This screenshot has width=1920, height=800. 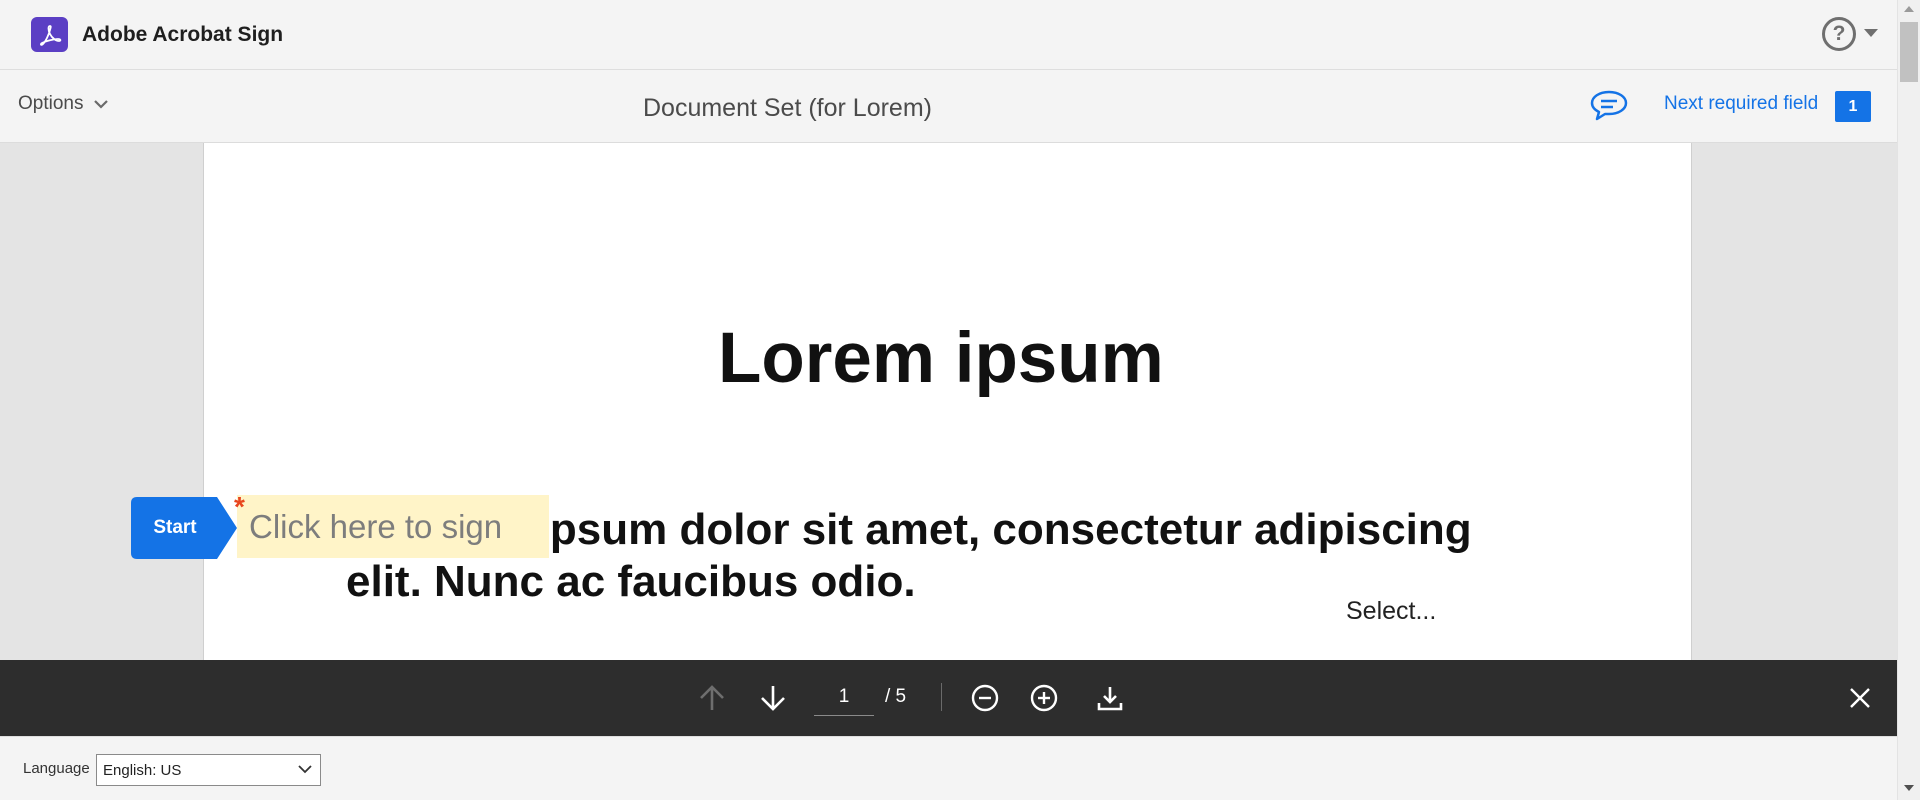 I want to click on document-title: Document Set (for Lorem), so click(x=787, y=108).